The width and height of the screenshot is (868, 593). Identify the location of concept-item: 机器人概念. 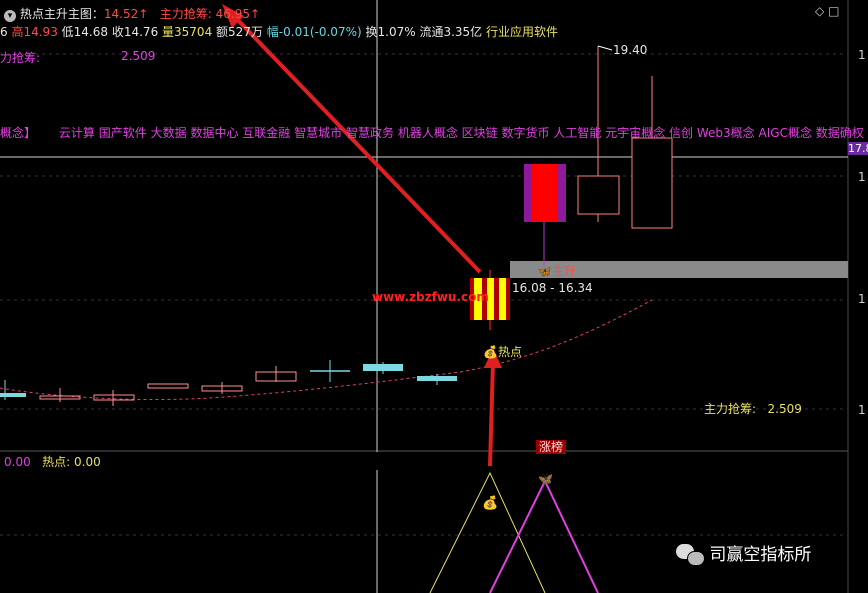
(428, 133).